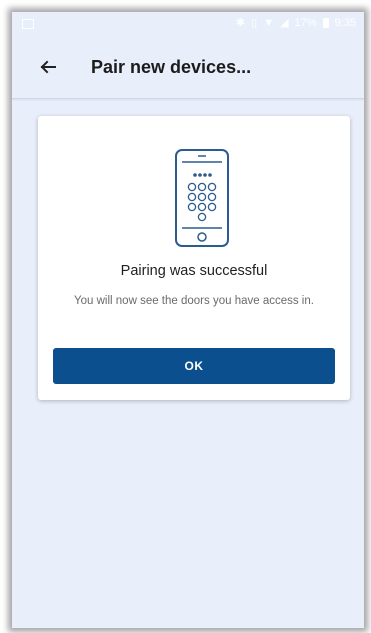  I want to click on arrow-left-icon, so click(48, 67).